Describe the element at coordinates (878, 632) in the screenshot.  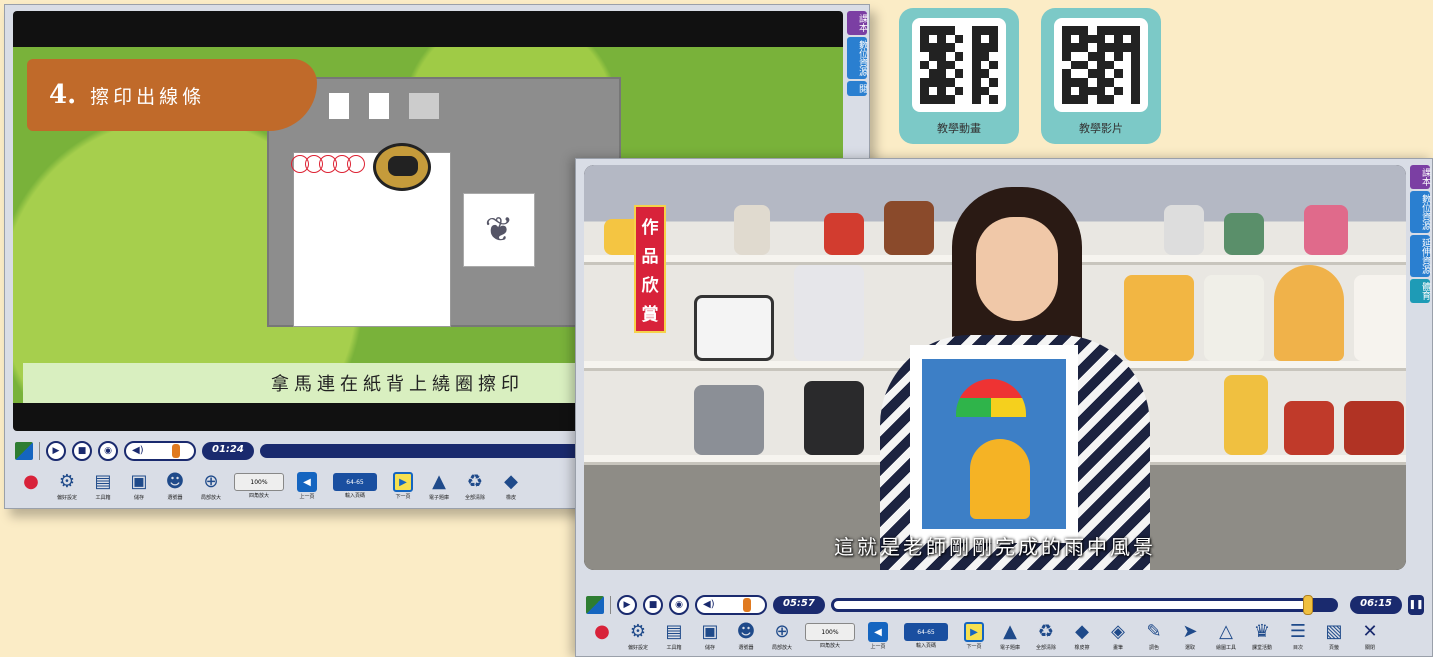
I see `prev-page-icon: ◀` at that location.